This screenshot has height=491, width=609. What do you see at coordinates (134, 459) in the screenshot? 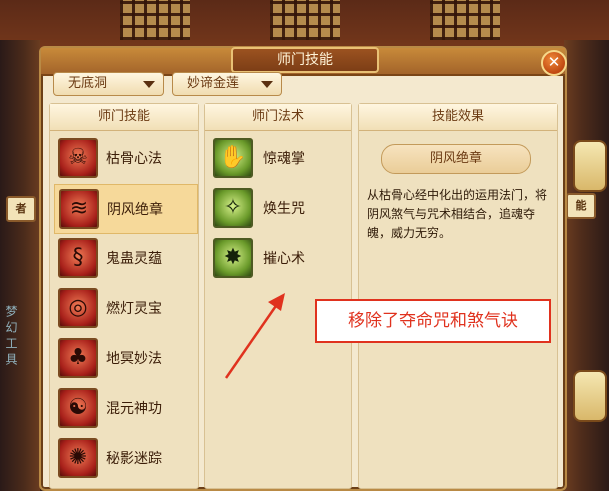
I see `skill-label: 秘影迷踪` at bounding box center [134, 459].